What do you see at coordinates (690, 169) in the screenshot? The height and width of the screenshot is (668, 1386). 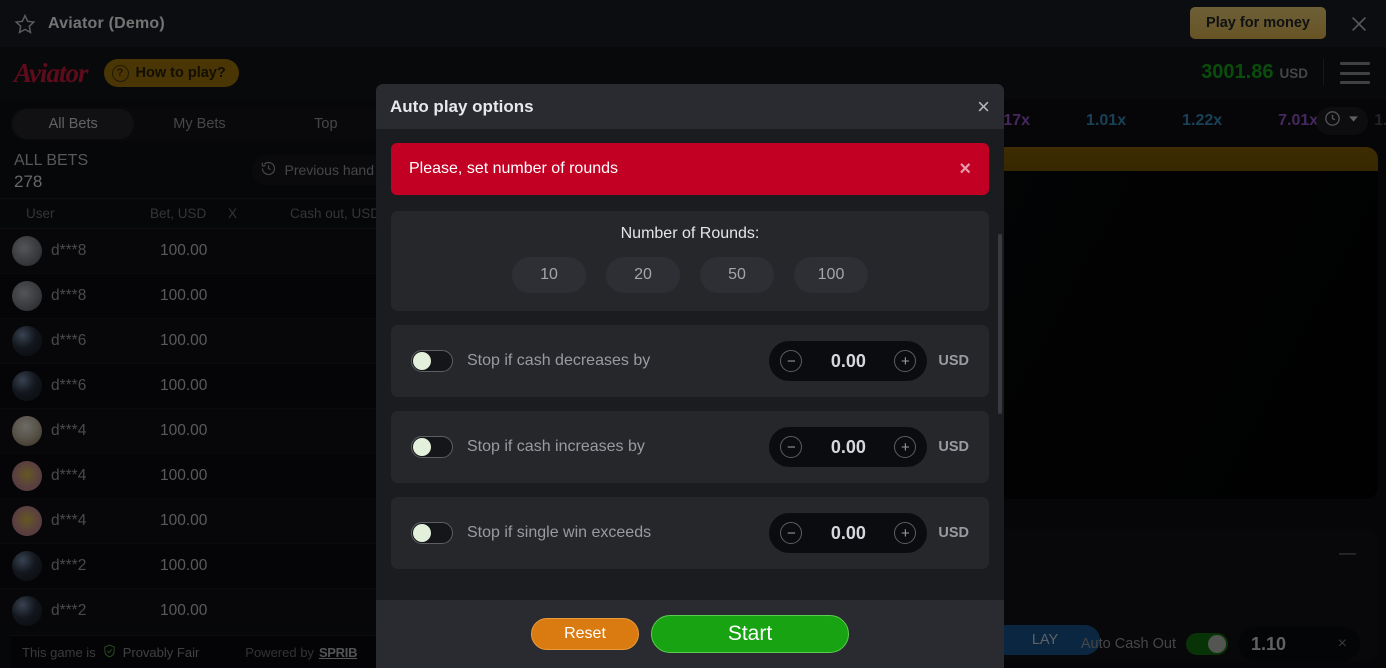 I see `error-alert: Please, set number of rounds ×` at bounding box center [690, 169].